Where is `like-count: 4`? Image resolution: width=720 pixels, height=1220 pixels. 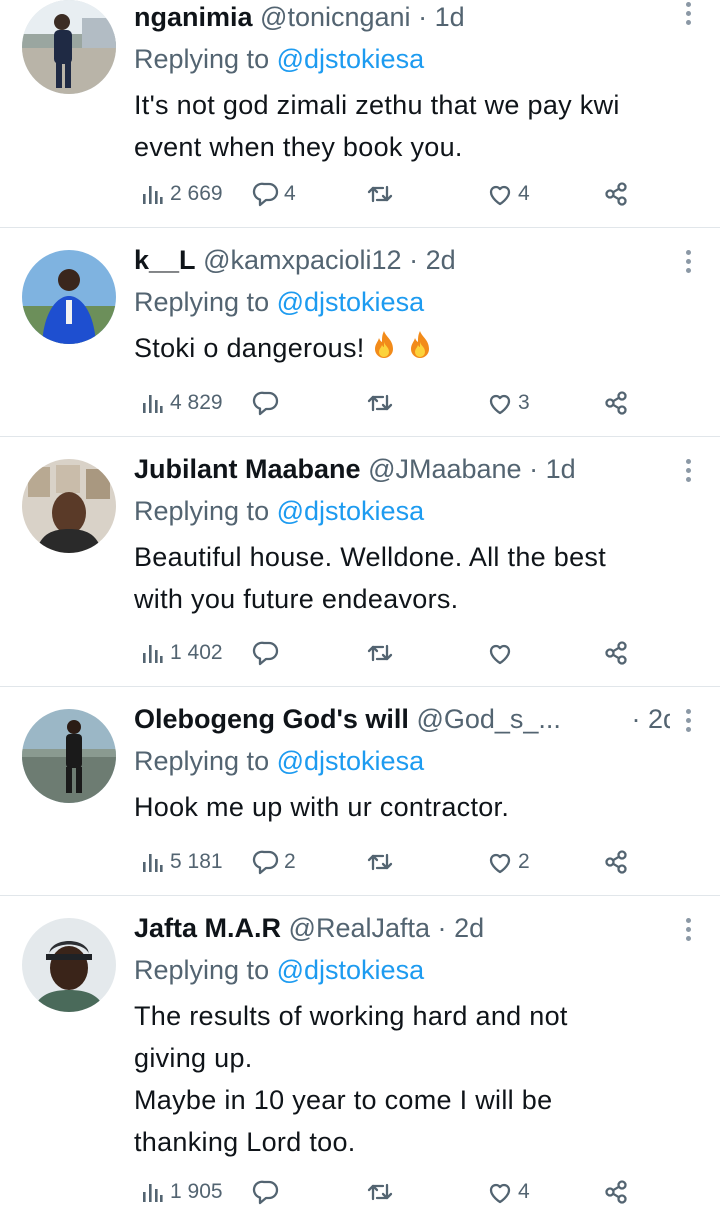
like-count: 4 is located at coordinates (524, 1191).